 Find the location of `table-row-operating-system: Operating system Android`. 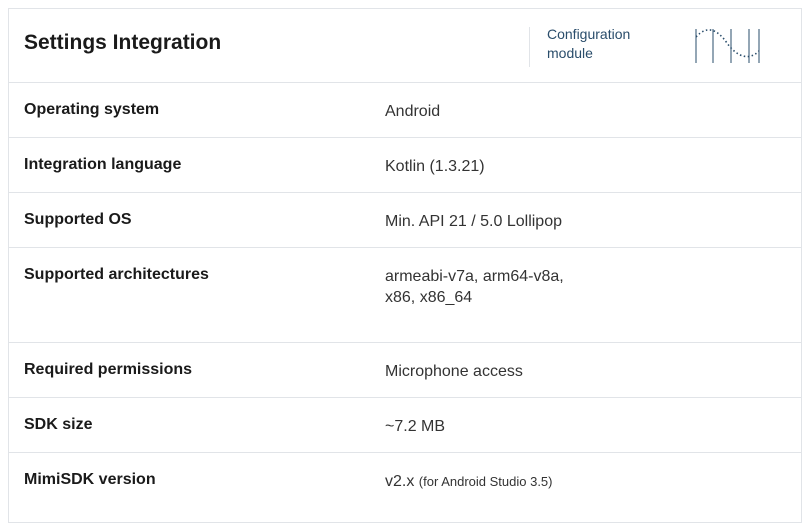

table-row-operating-system: Operating system Android is located at coordinates (405, 110).